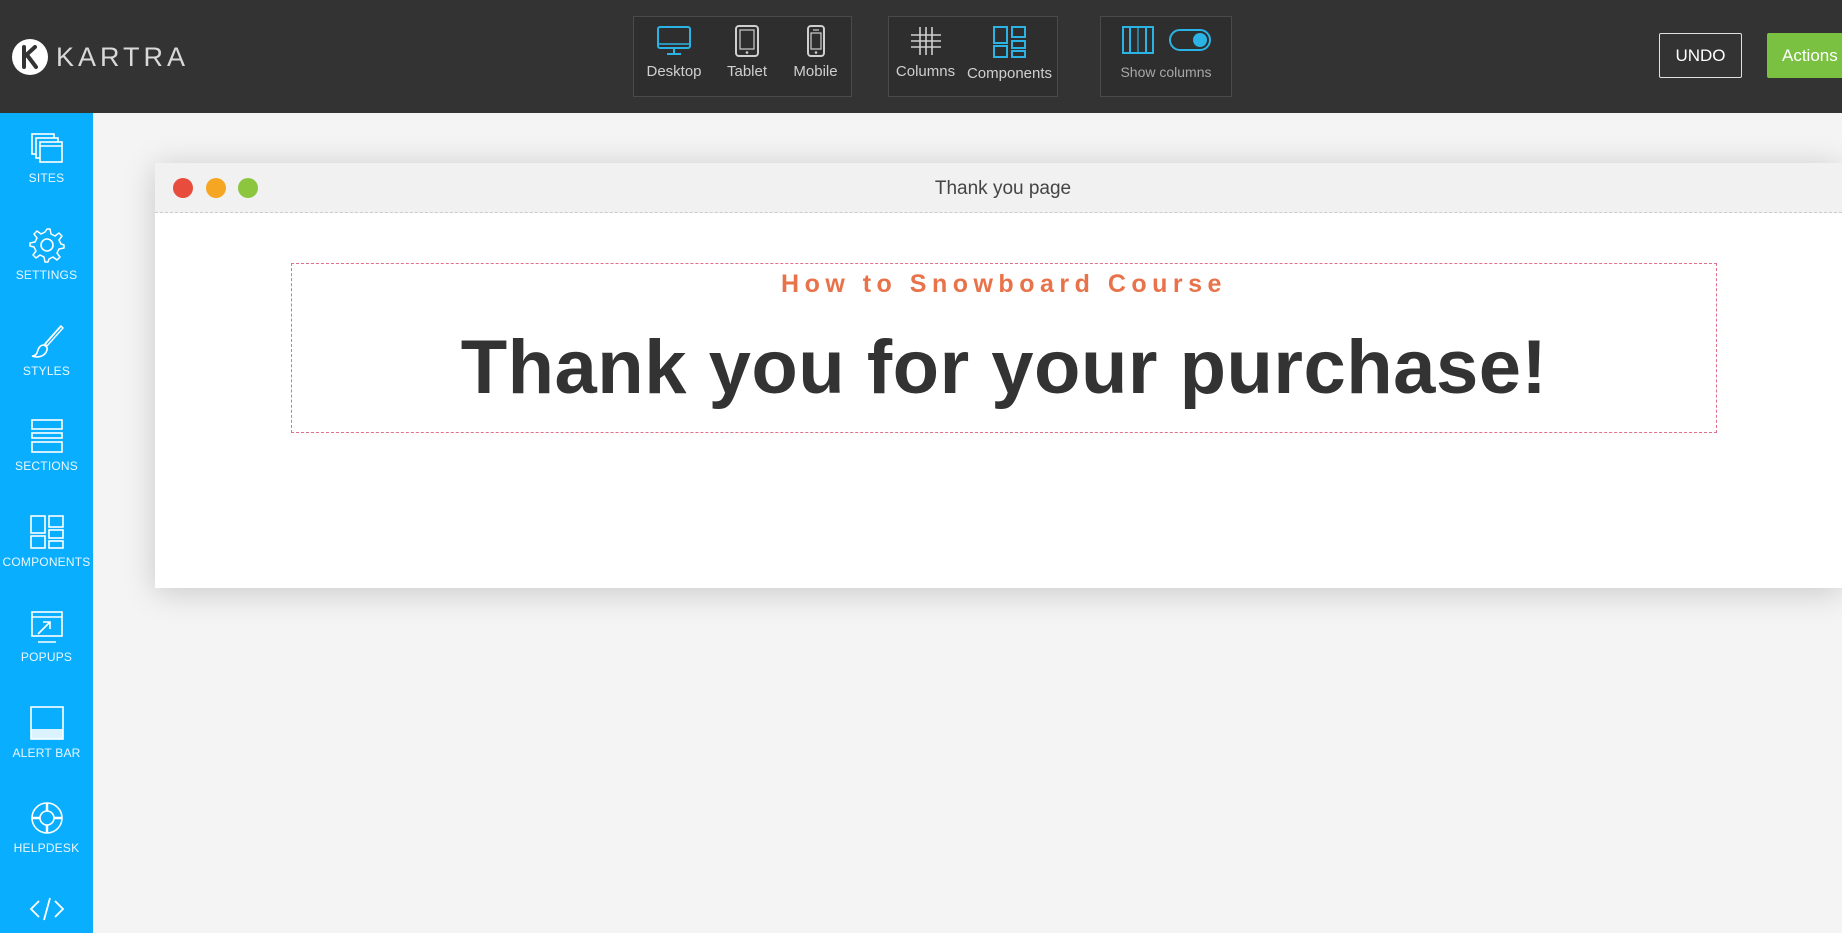 The width and height of the screenshot is (1842, 933). I want to click on kartra-logo-icon, so click(30, 57).